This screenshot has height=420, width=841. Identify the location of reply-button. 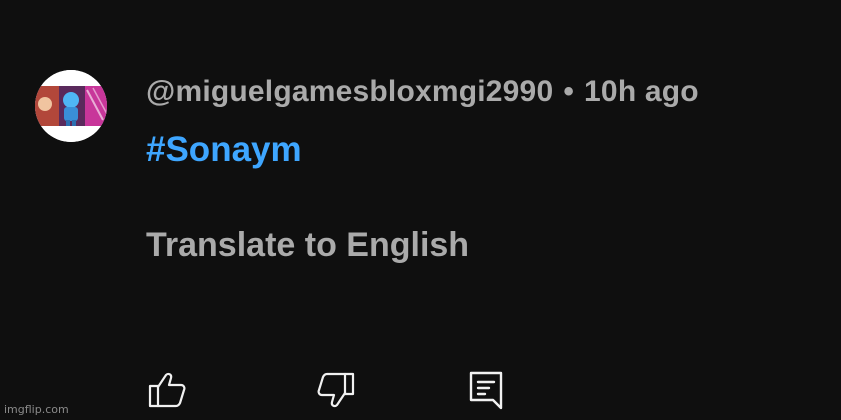
(487, 390).